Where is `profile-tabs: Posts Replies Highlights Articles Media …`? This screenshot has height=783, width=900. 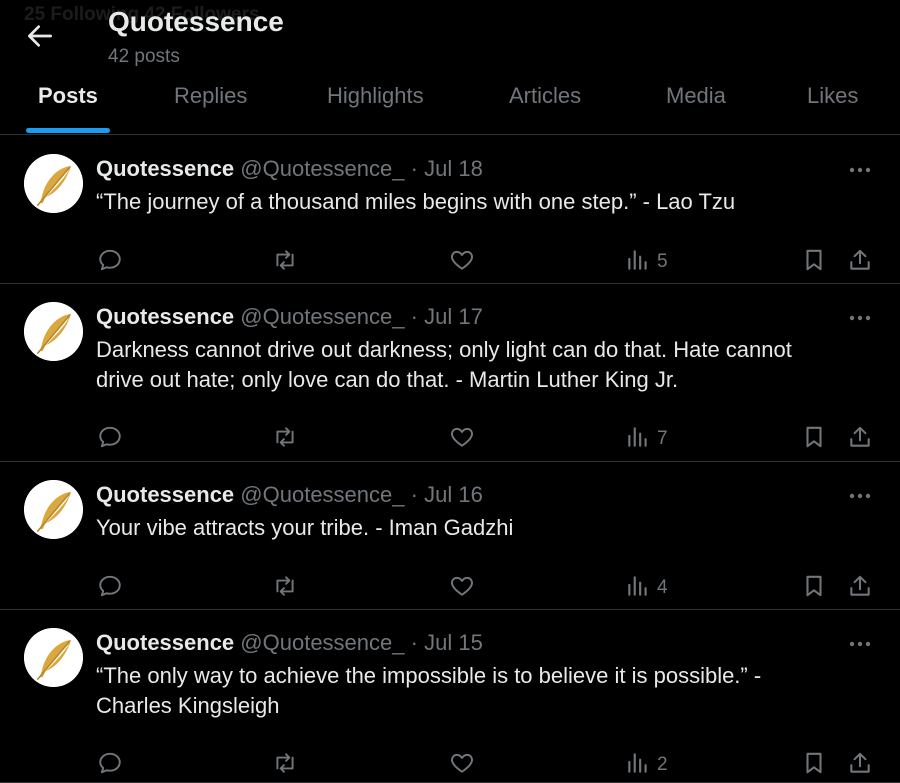
profile-tabs: Posts Replies Highlights Articles Media … is located at coordinates (450, 103).